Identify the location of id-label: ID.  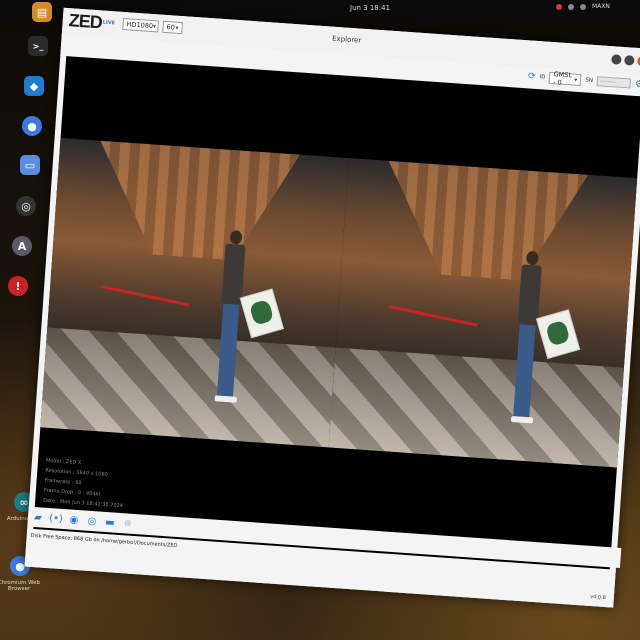
(542, 77).